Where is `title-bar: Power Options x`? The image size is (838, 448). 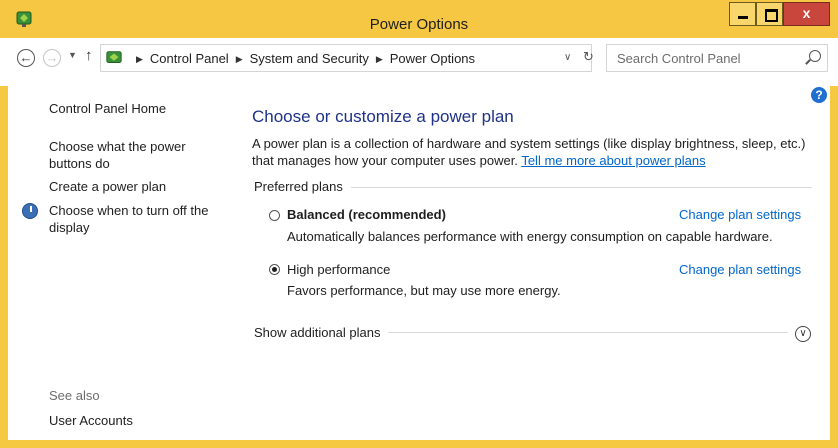 title-bar: Power Options x is located at coordinates (419, 19).